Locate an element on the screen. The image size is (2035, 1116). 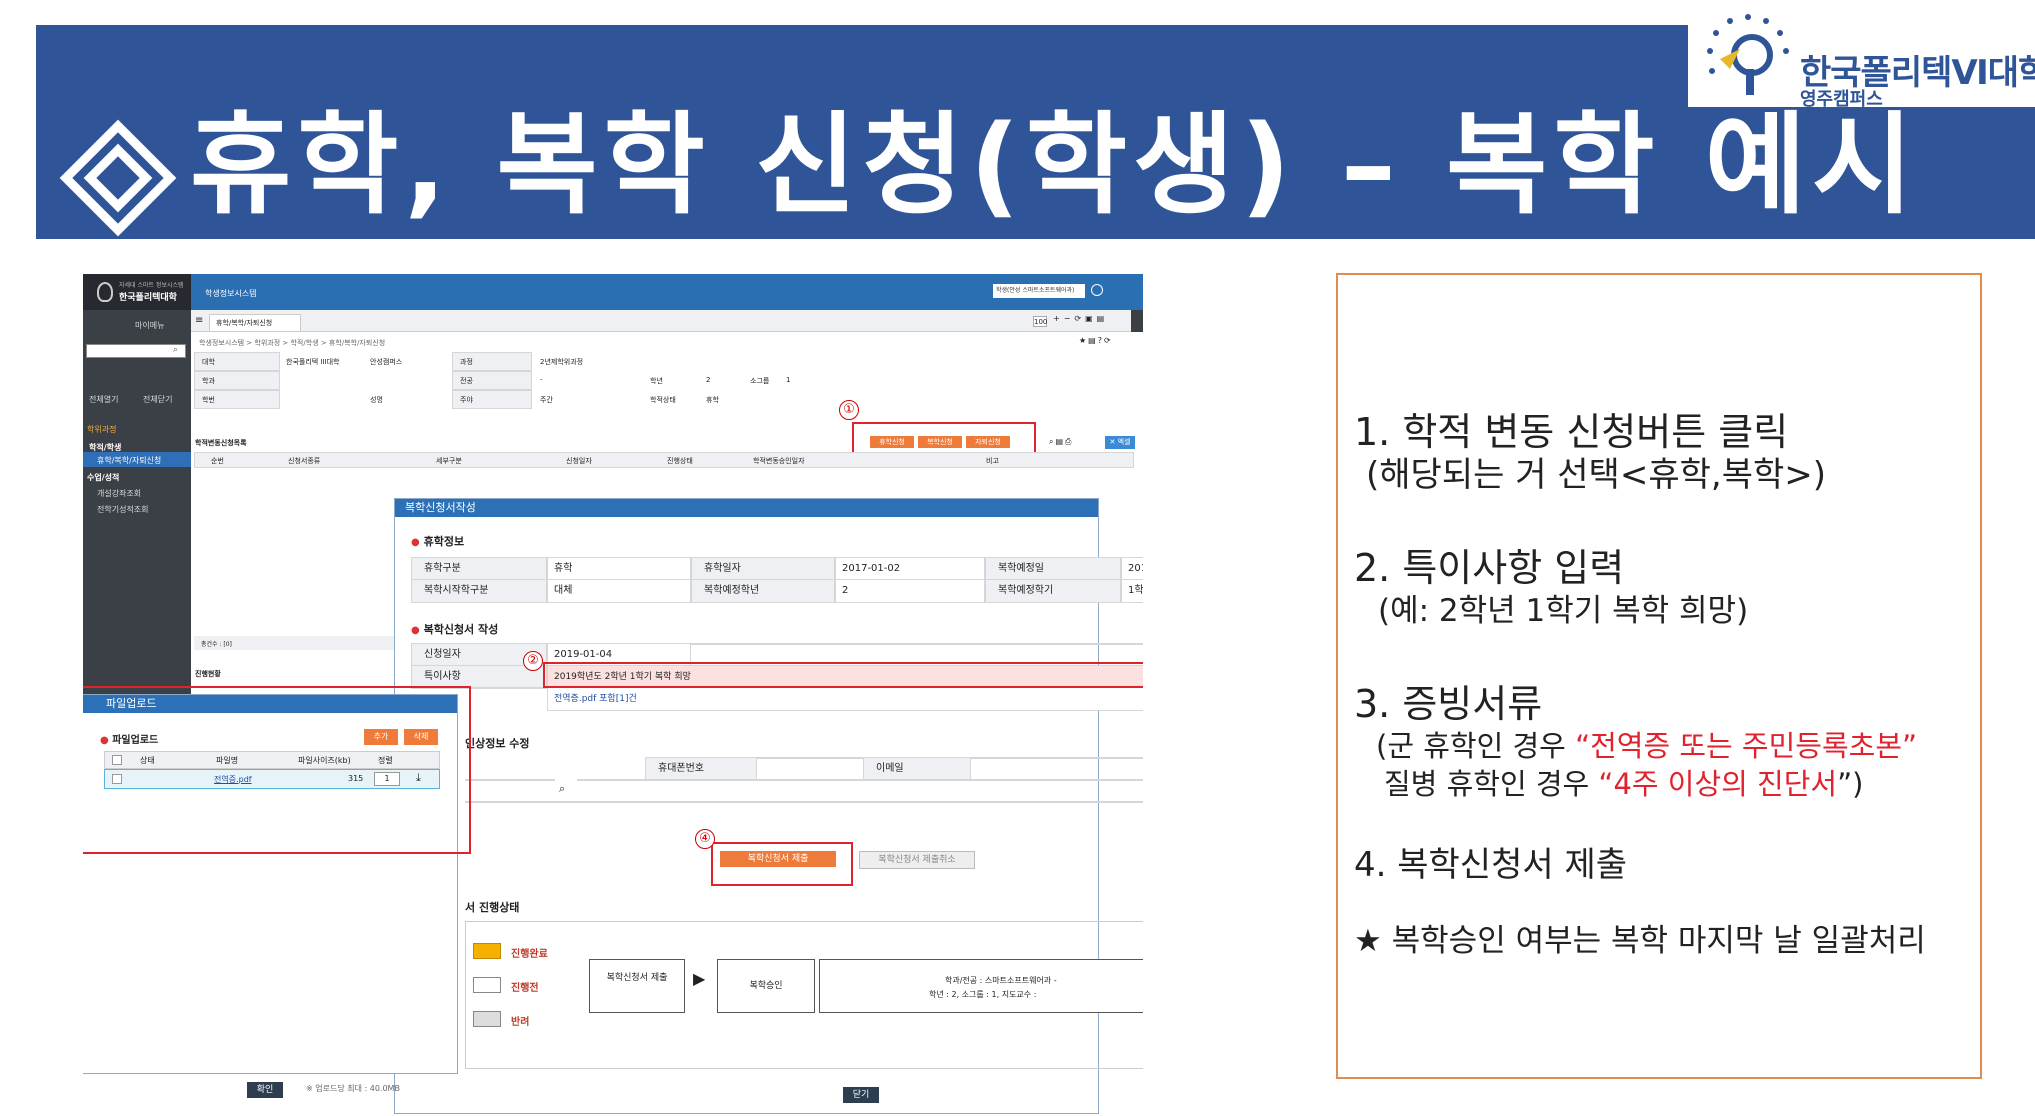
logo-subtitle: 영주캠퍼스 is located at coordinates (1841, 99).